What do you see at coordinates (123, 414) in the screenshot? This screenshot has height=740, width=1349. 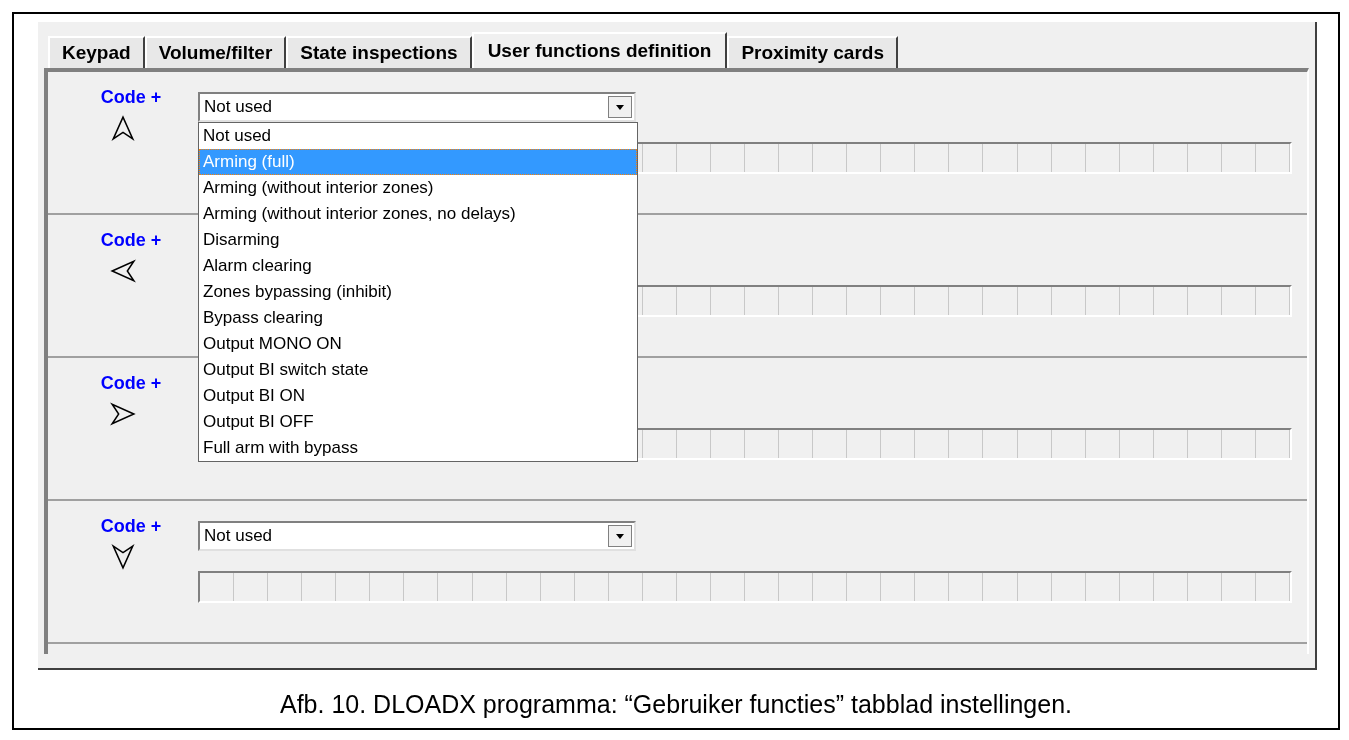 I see `right-arrow-icon` at bounding box center [123, 414].